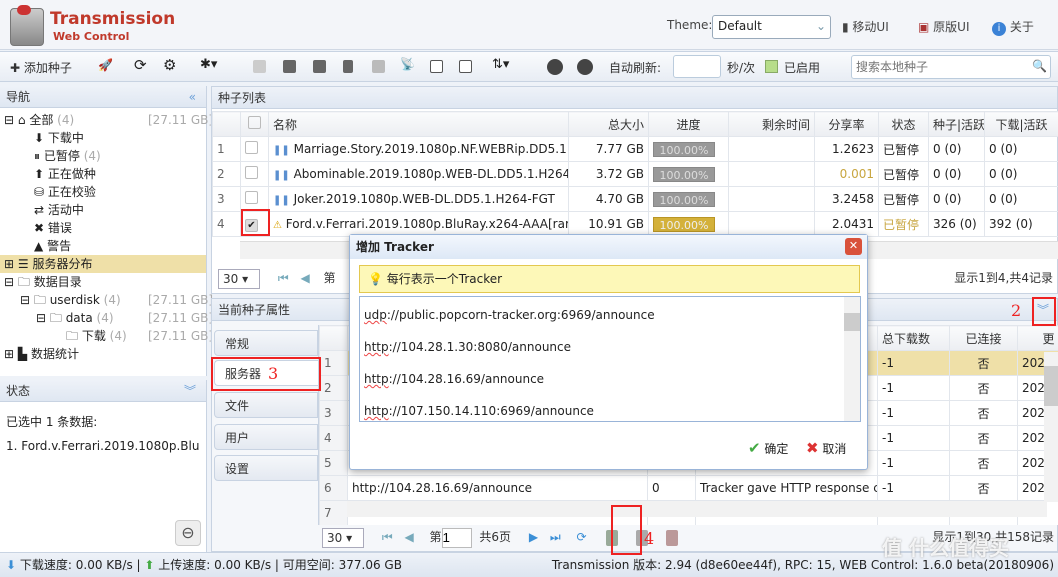  What do you see at coordinates (582, 537) in the screenshot?
I see `reload-icon: ⟳` at bounding box center [582, 537].